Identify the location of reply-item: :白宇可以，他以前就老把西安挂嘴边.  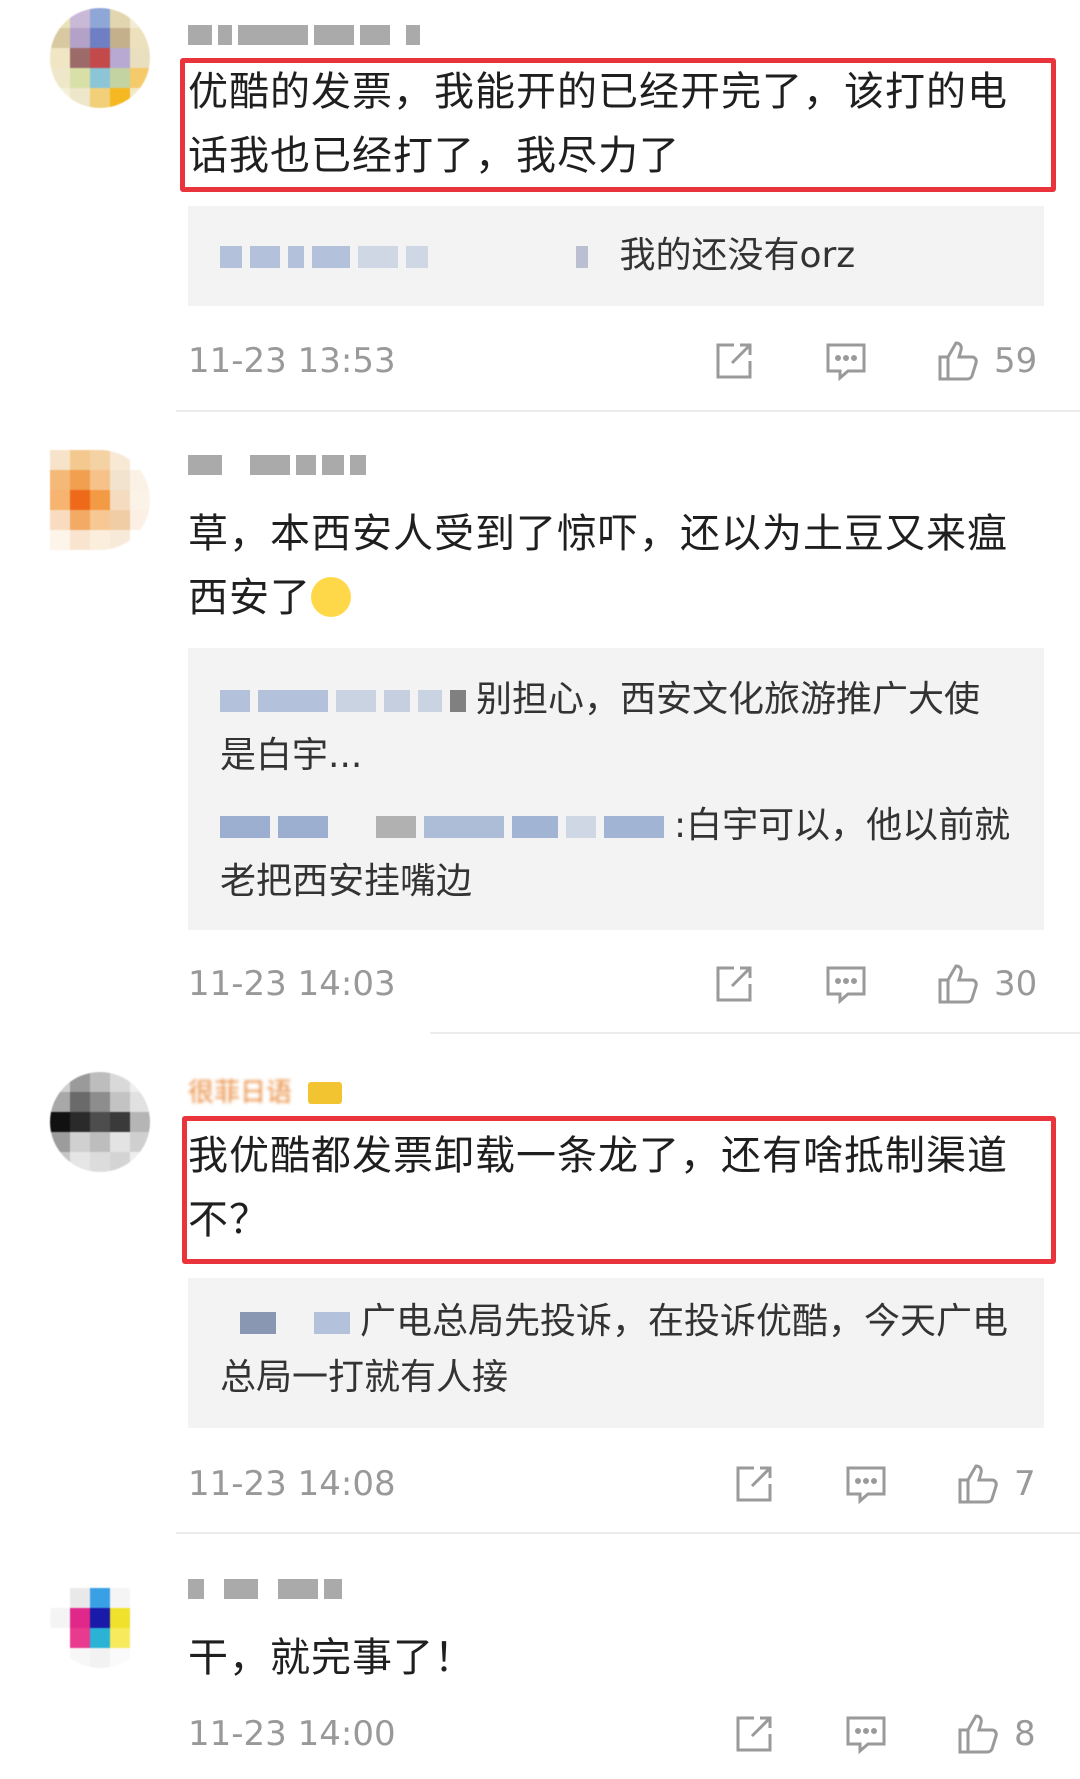
(616, 854).